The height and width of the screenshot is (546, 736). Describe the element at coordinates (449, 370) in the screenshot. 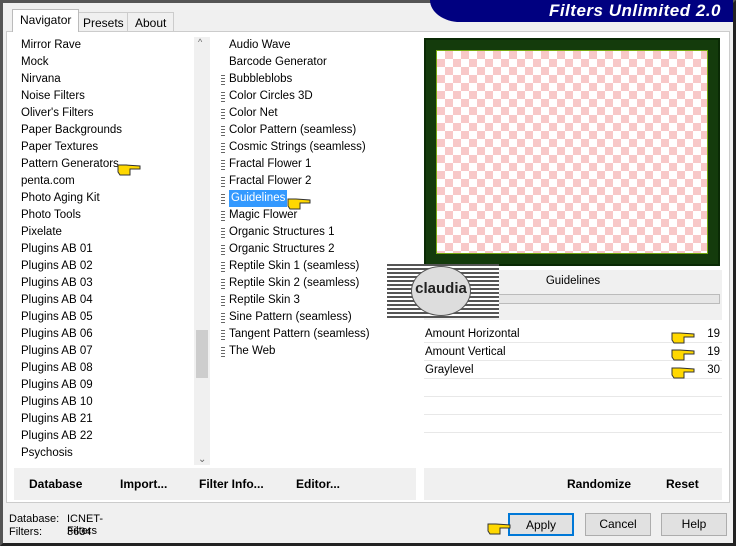

I see `param-label: Graylevel` at that location.